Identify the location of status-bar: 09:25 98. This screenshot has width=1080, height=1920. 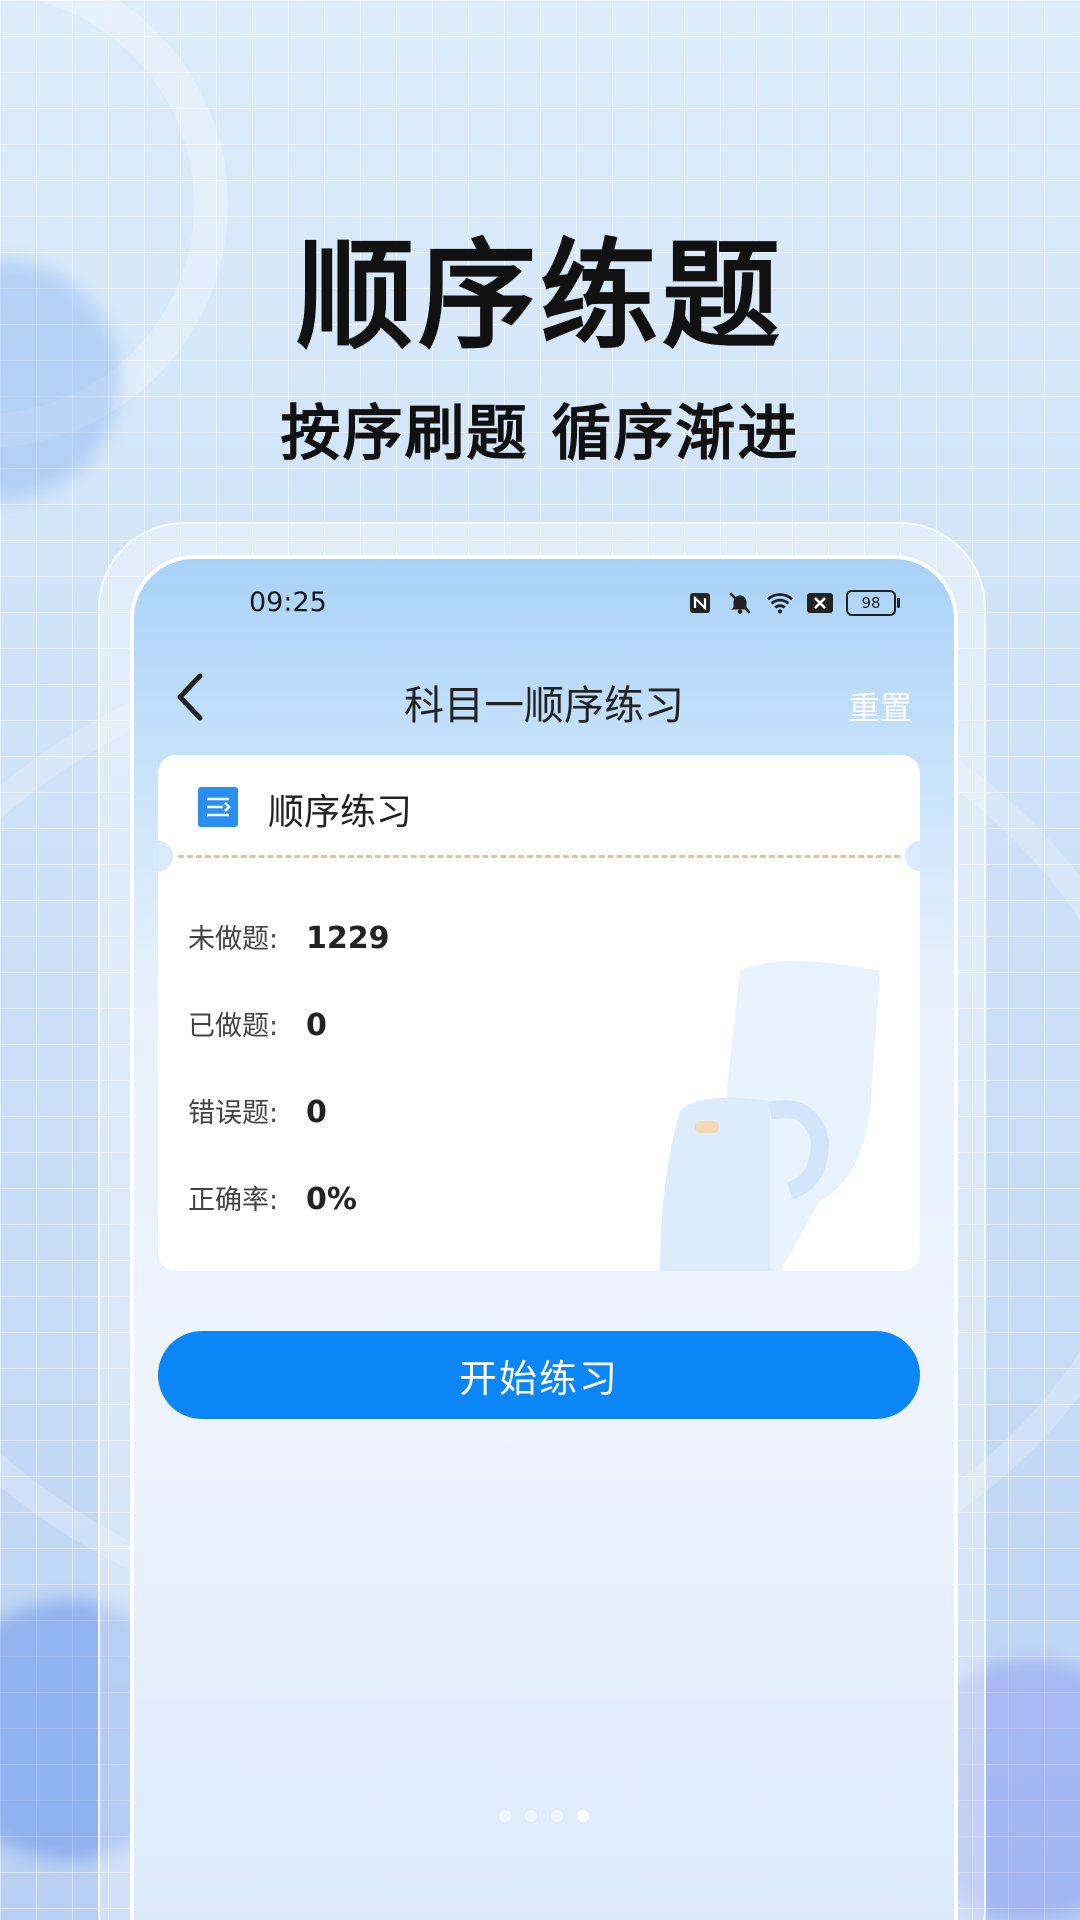
(544, 607).